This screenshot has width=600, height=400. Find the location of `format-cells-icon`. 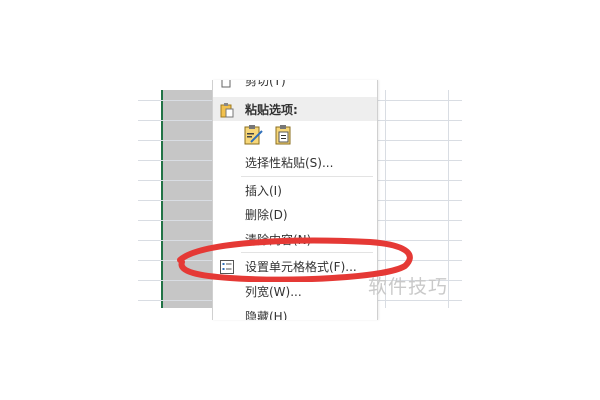

format-cells-icon is located at coordinates (227, 267).